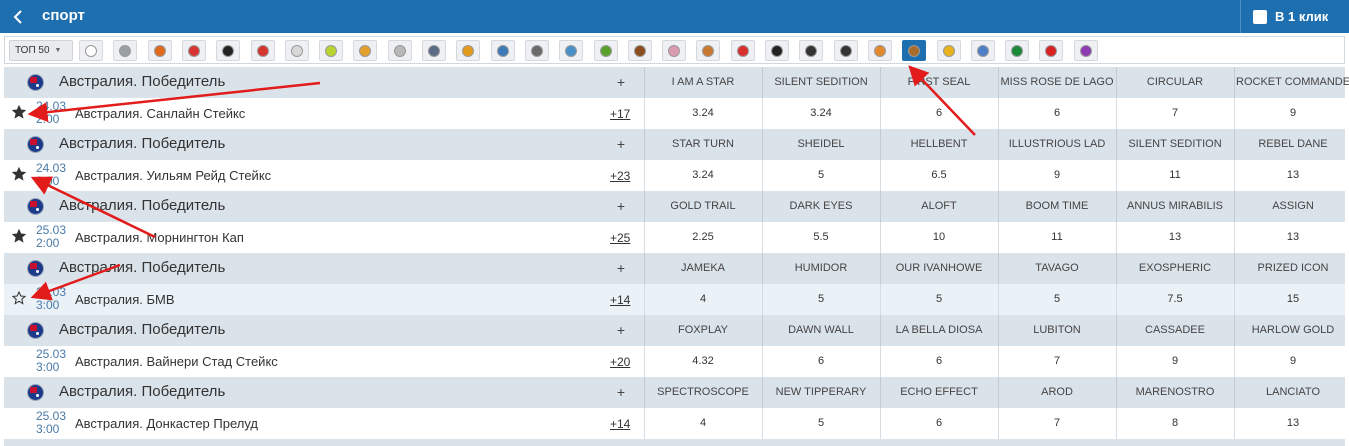 The image size is (1349, 446). What do you see at coordinates (365, 50) in the screenshot?
I see `volleyball-ball-filter-button` at bounding box center [365, 50].